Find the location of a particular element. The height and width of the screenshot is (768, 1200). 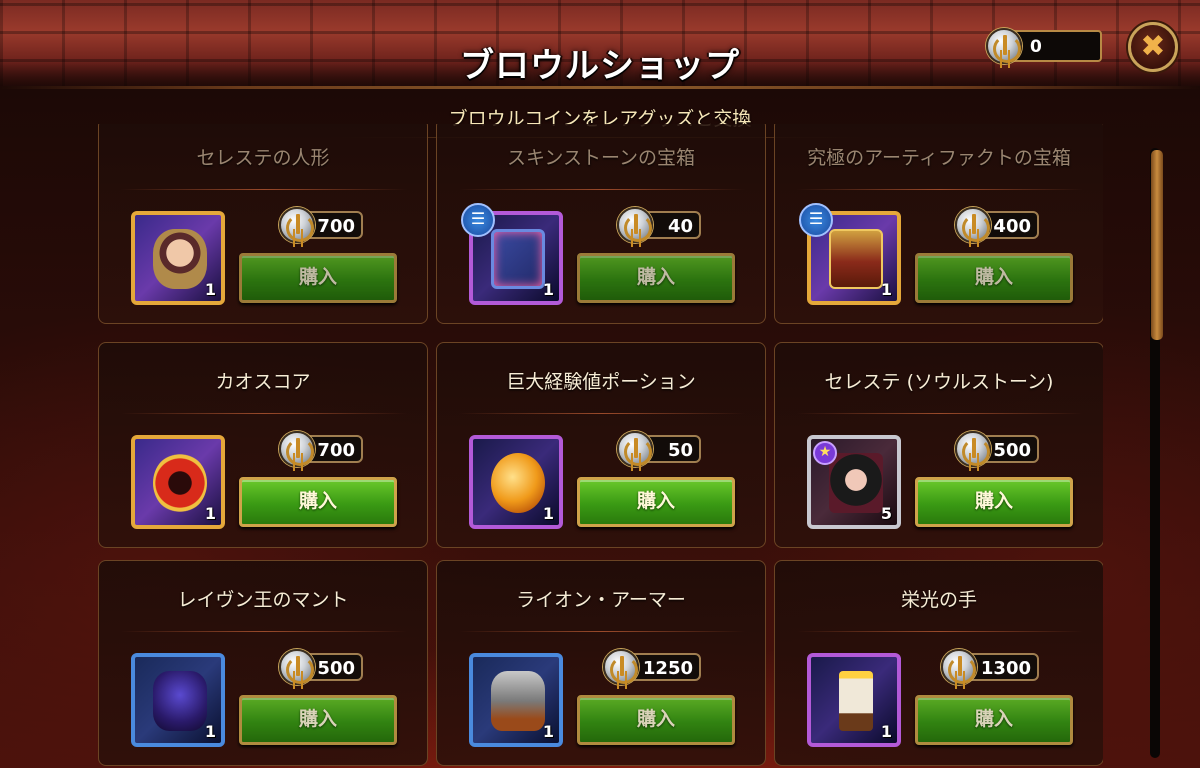

shop-item-card: 究極のアーティファクトの宝箱 ☰ 1 400 購入 is located at coordinates (938, 224).